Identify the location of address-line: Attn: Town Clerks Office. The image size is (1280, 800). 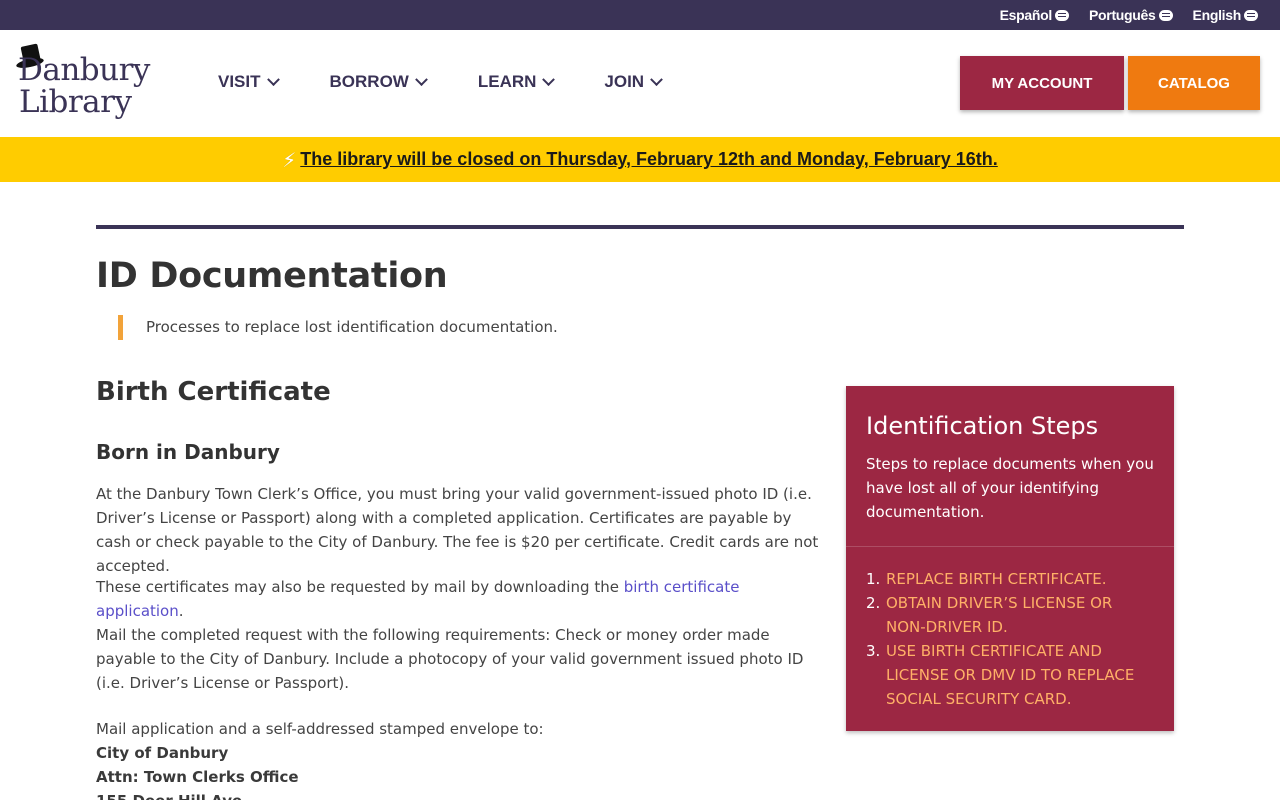
(197, 777).